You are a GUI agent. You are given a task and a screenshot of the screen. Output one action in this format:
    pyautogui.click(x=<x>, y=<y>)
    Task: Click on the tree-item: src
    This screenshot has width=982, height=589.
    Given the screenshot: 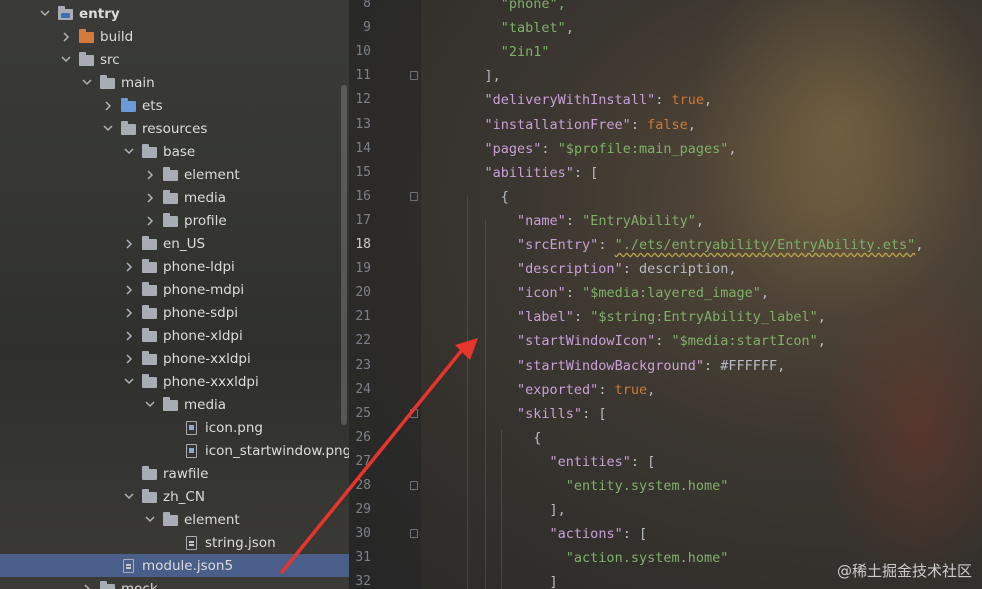 What is the action you would take?
    pyautogui.click(x=174, y=59)
    